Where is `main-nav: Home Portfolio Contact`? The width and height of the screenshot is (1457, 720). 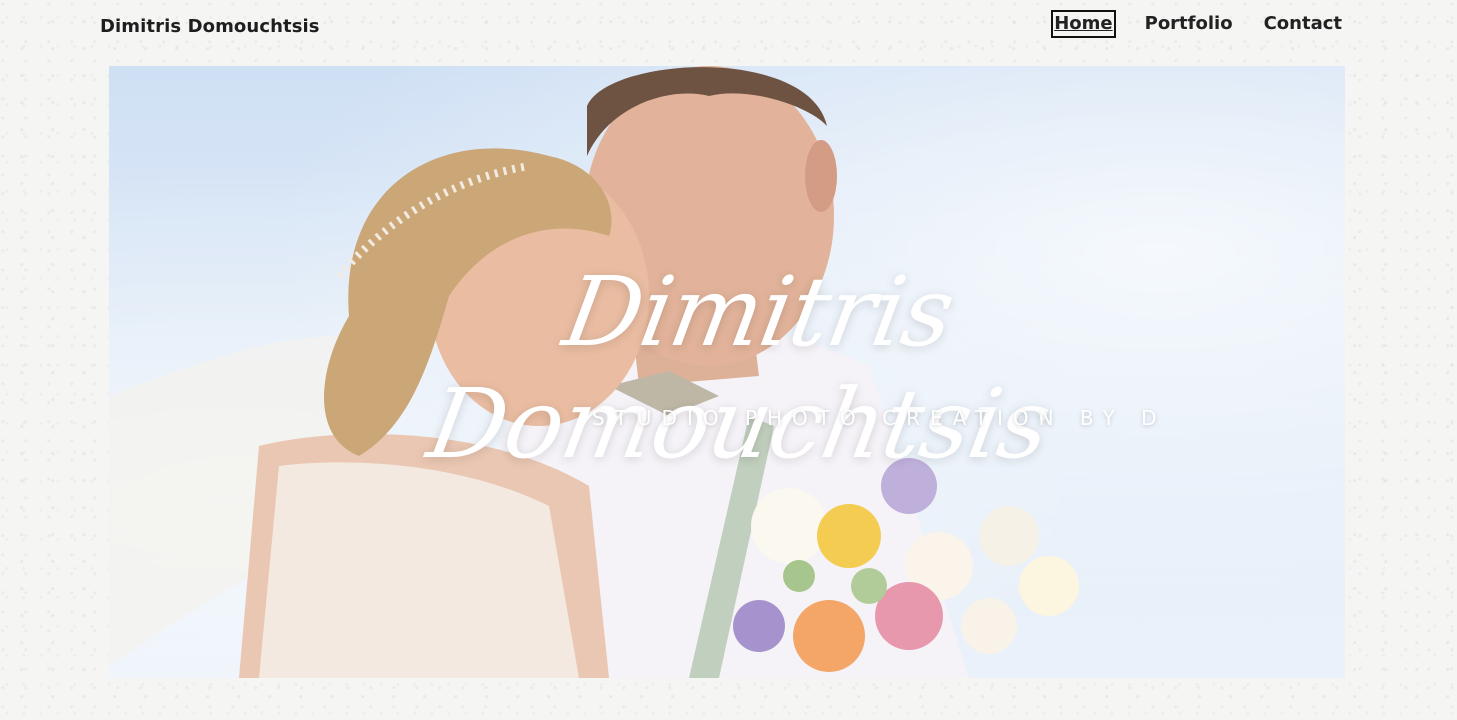
main-nav: Home Portfolio Contact is located at coordinates (1197, 24).